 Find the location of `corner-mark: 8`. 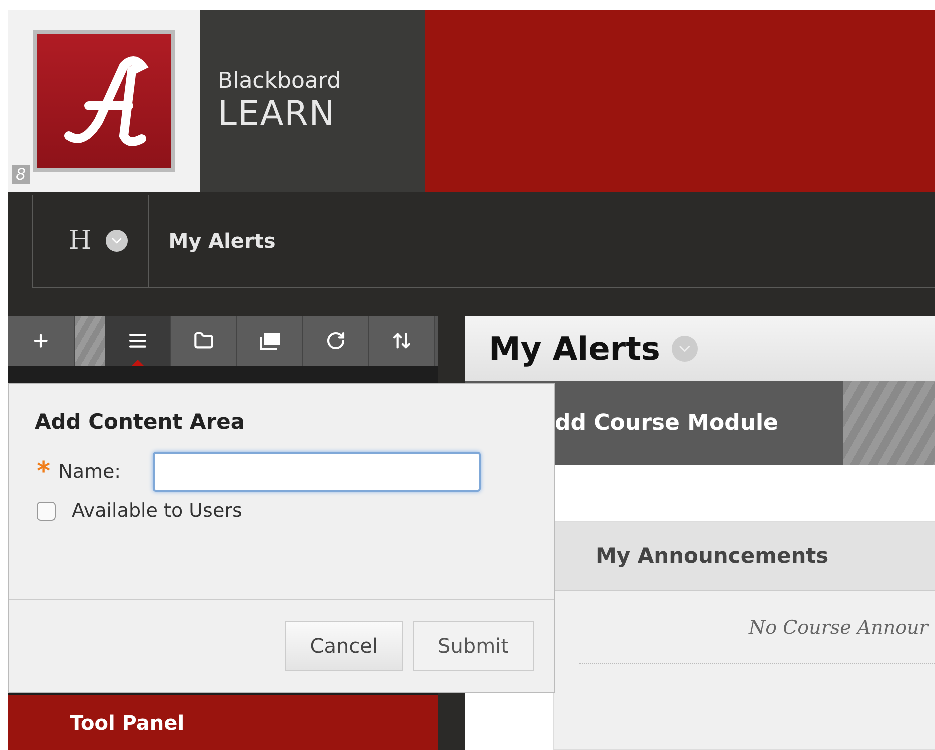

corner-mark: 8 is located at coordinates (21, 174).